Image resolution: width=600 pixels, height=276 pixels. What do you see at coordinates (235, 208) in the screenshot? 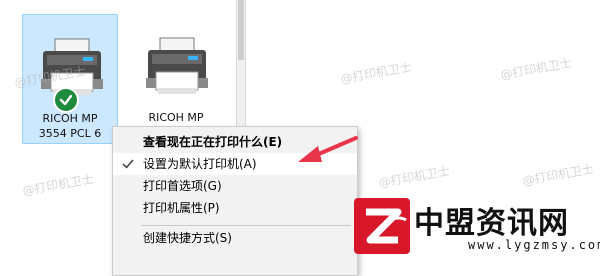
I see `menu-item-printer-properties: 打印机属性(P)` at bounding box center [235, 208].